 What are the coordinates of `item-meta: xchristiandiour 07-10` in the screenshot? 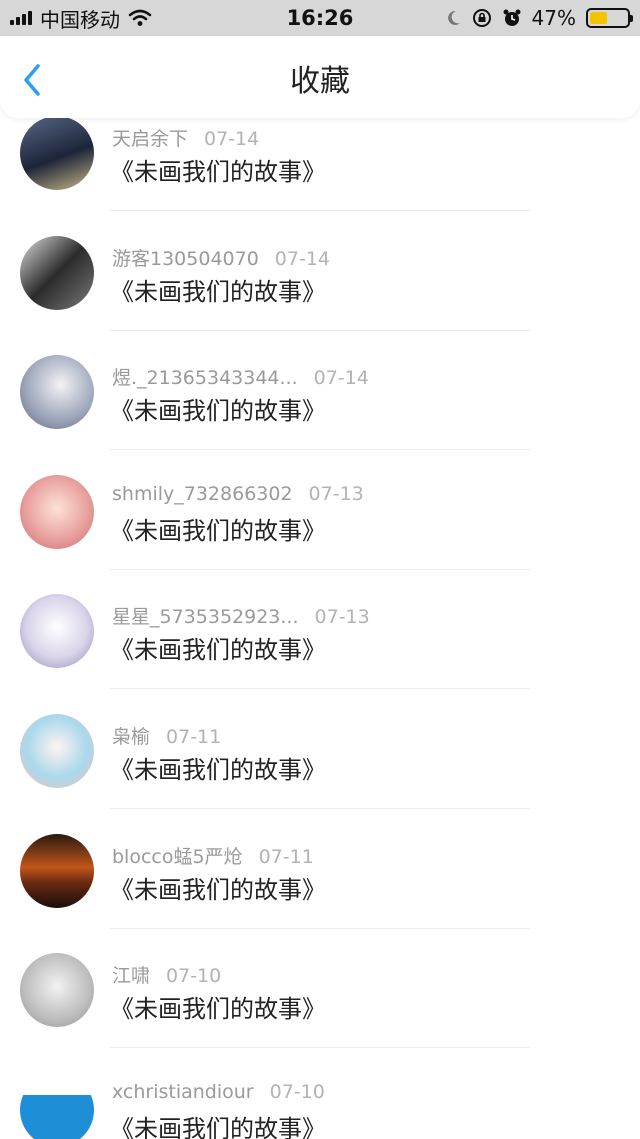 It's located at (218, 1092).